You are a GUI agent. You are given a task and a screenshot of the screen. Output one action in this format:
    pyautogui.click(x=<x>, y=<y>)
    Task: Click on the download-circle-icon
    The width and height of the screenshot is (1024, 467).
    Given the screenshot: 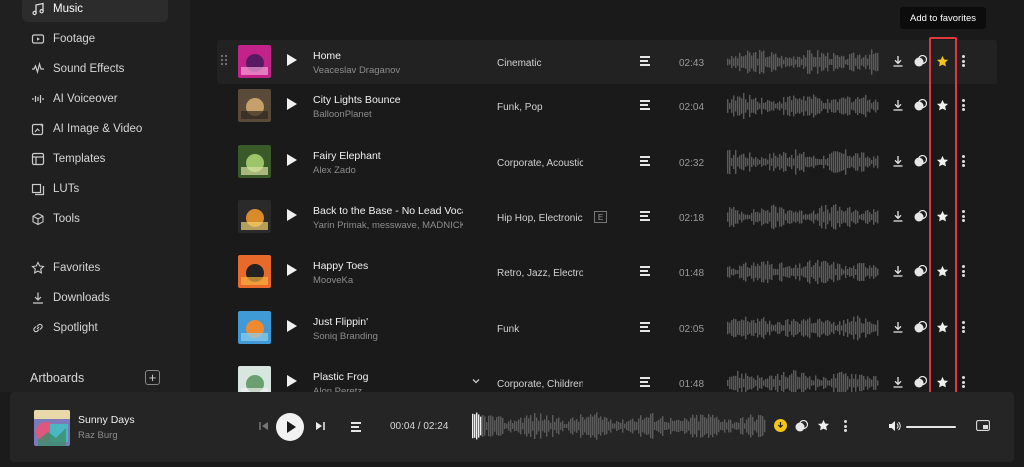 What is the action you would take?
    pyautogui.click(x=780, y=425)
    